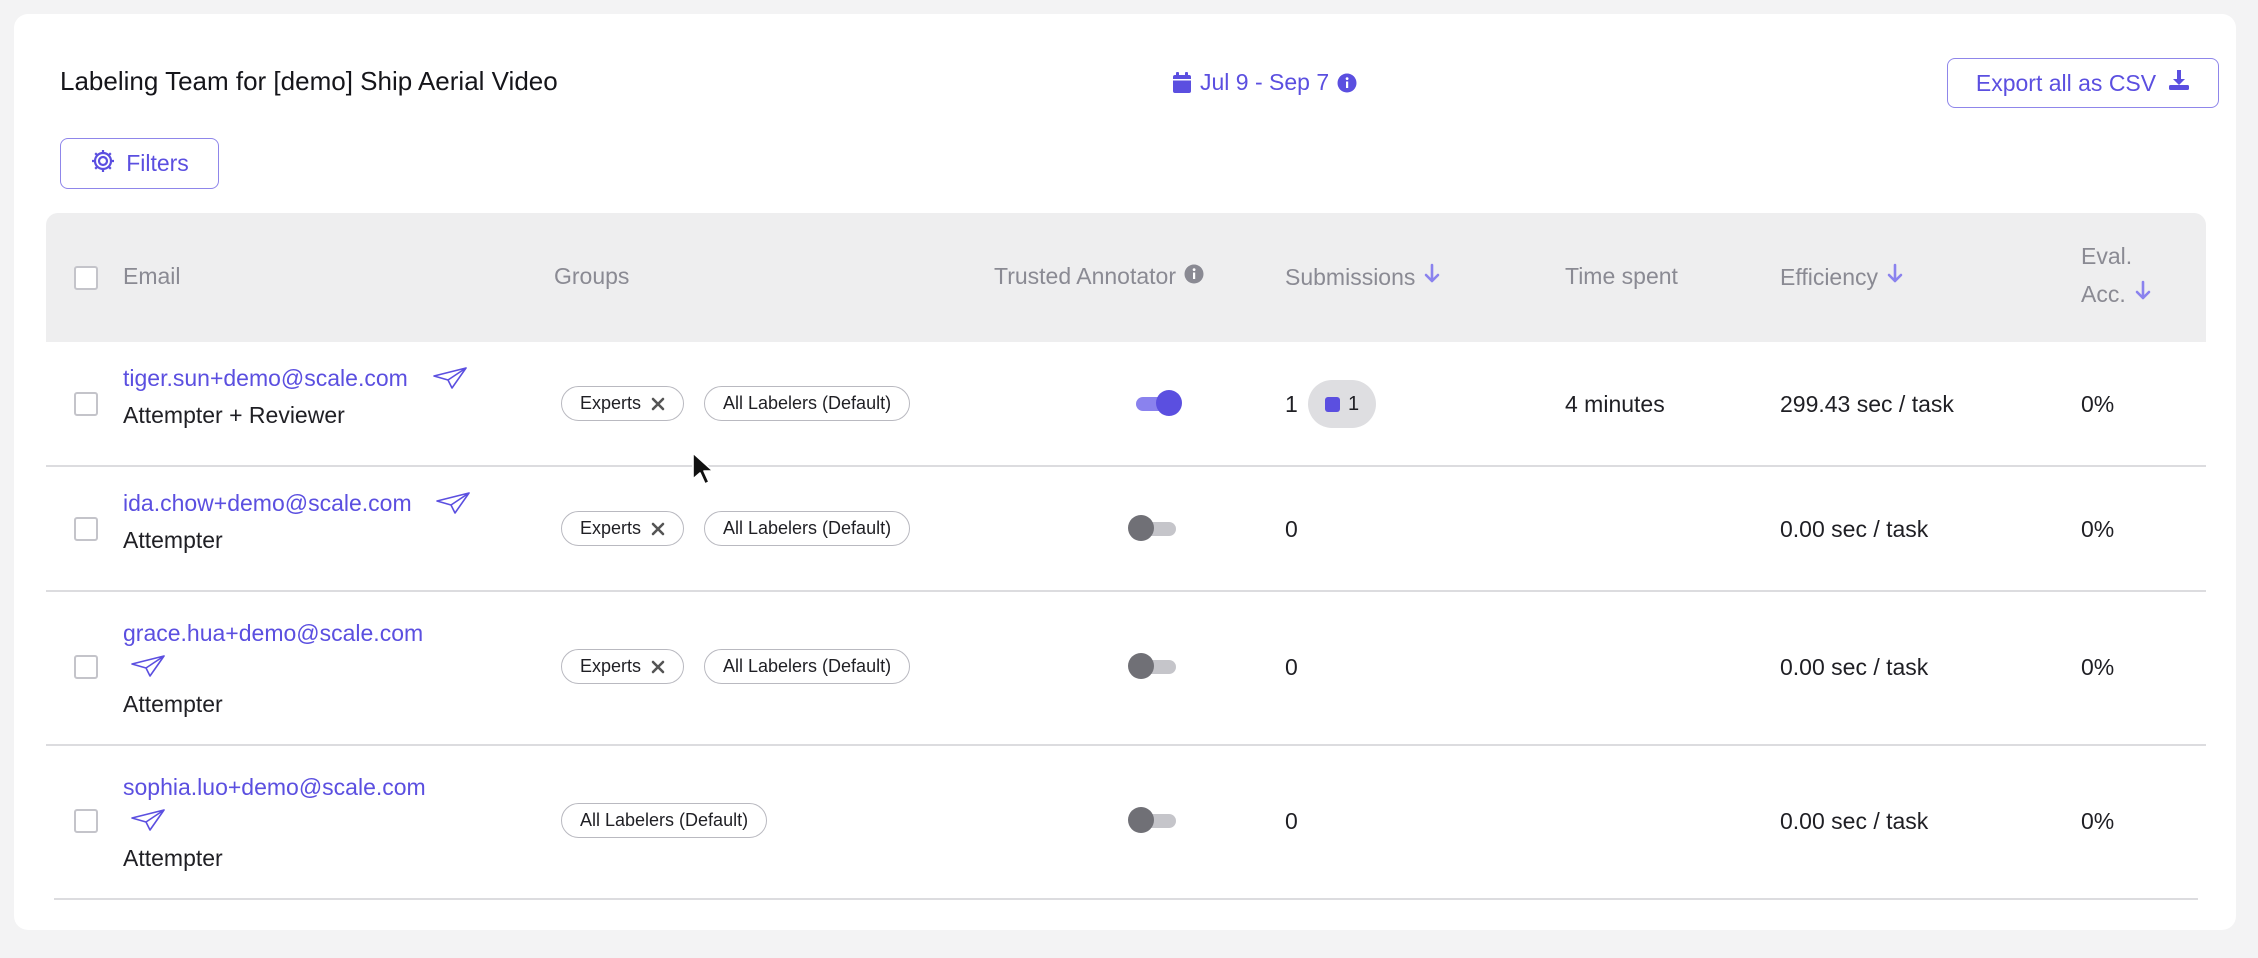 This screenshot has height=958, width=2258. What do you see at coordinates (703, 471) in the screenshot?
I see `mouse-cursor-icon` at bounding box center [703, 471].